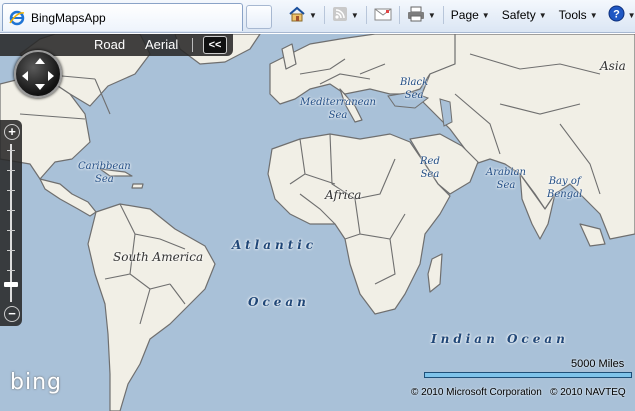  I want to click on help-icon: ?, so click(616, 15).